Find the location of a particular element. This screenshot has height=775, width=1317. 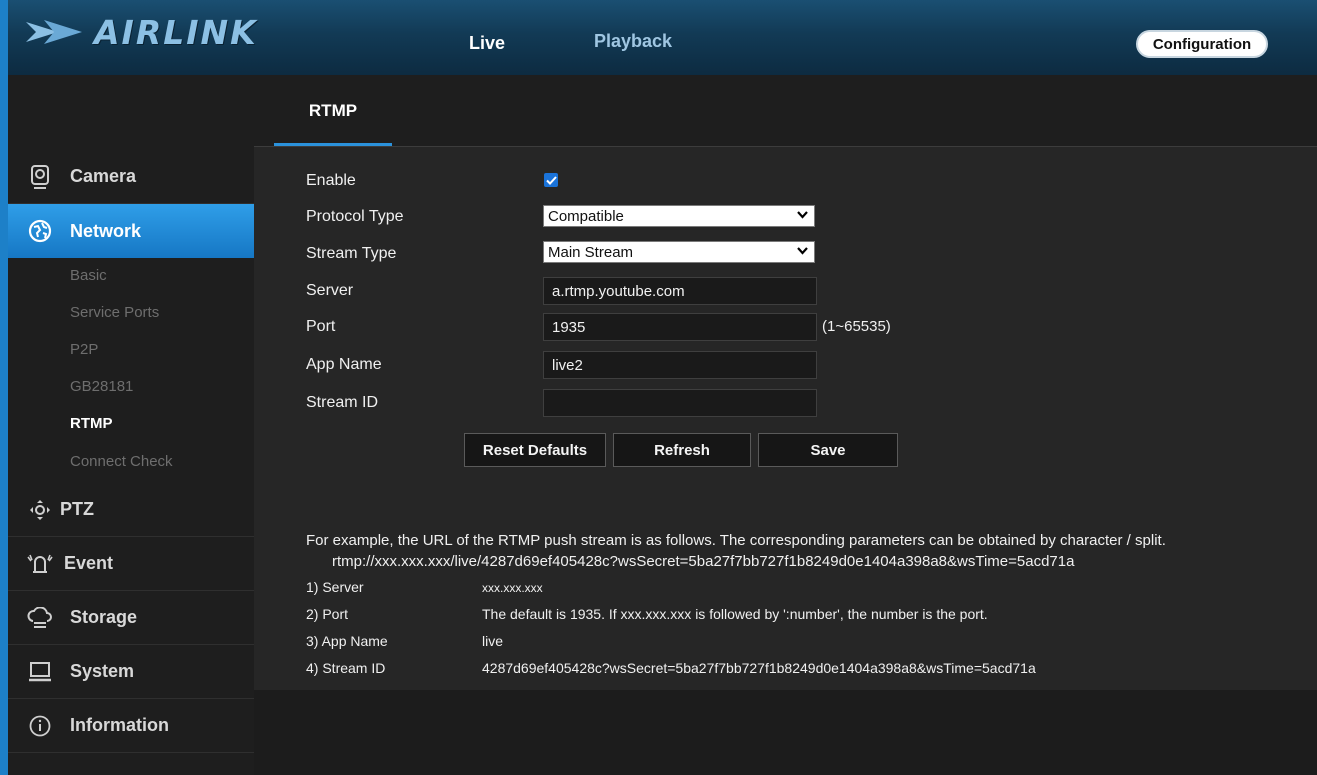

enable-checkbox is located at coordinates (551, 180).